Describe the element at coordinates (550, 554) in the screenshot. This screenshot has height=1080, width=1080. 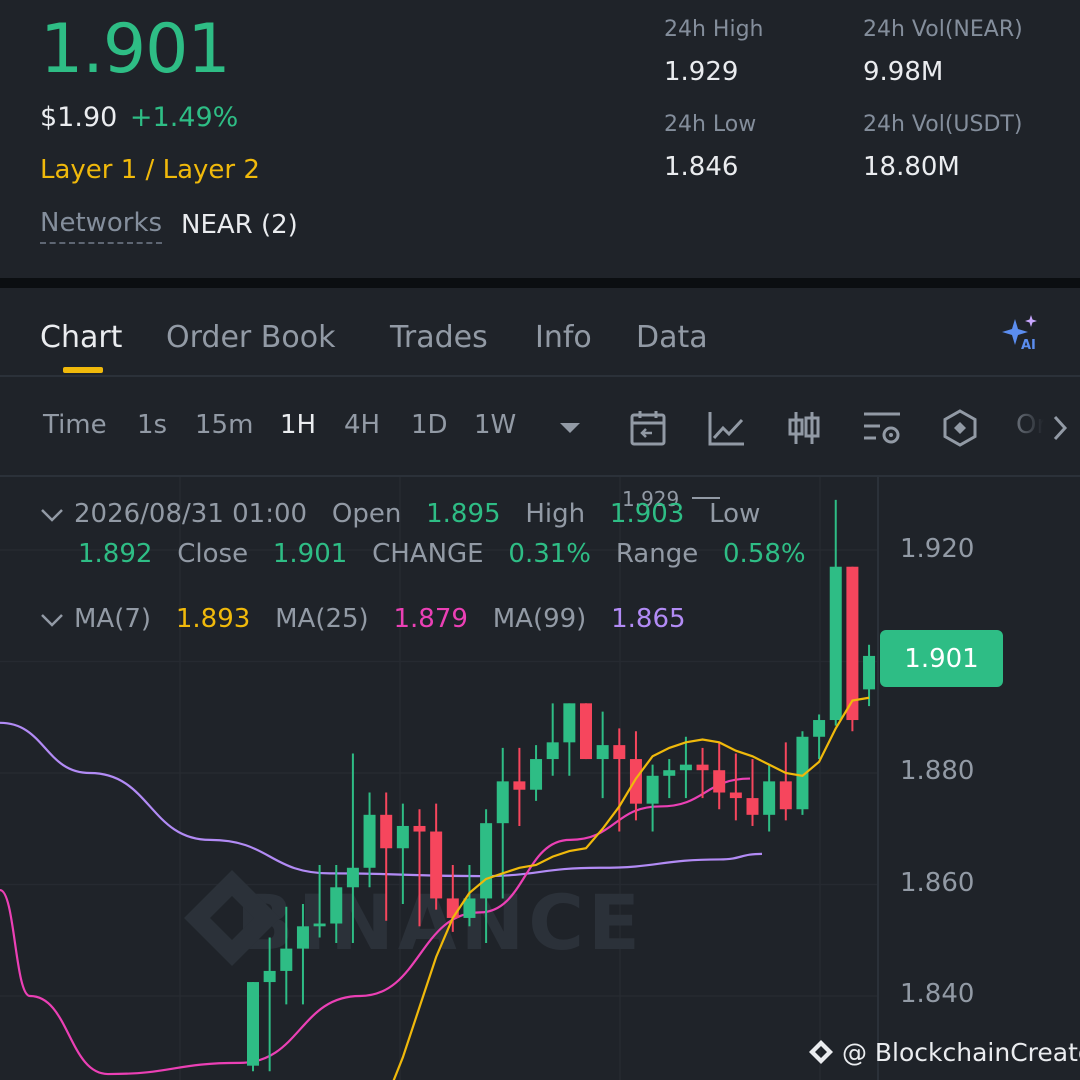
I see `ohlc-change: 0.31%` at that location.